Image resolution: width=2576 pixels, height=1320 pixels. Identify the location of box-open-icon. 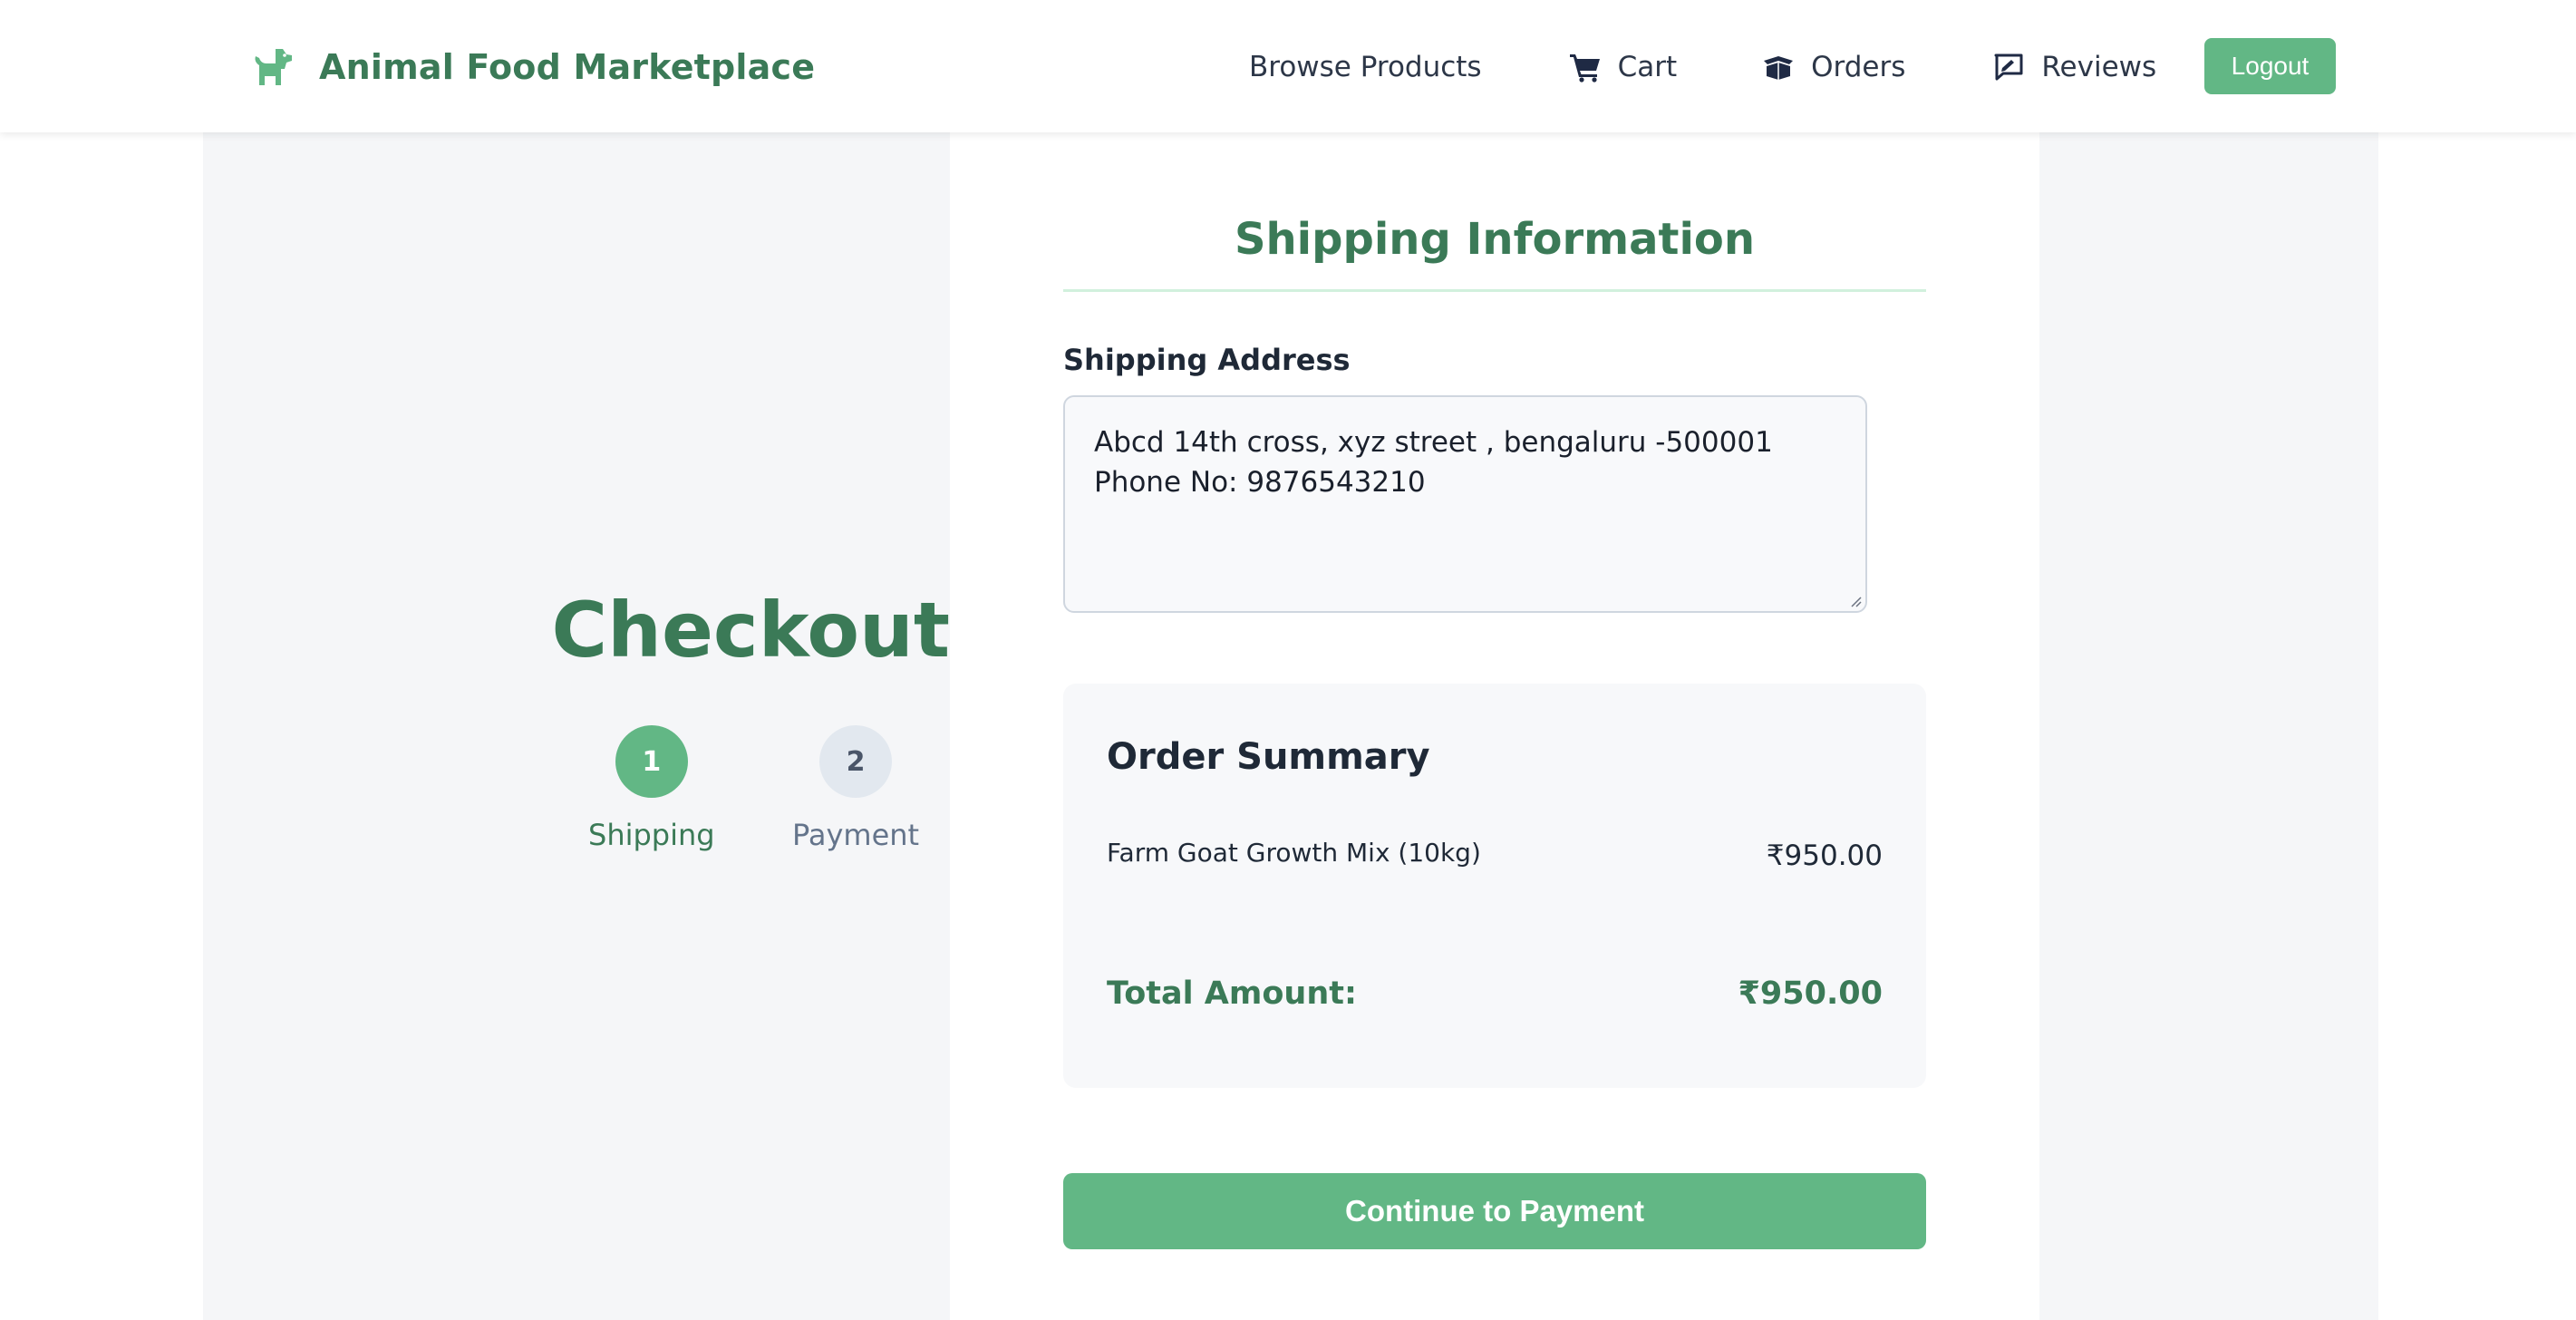
(1778, 67).